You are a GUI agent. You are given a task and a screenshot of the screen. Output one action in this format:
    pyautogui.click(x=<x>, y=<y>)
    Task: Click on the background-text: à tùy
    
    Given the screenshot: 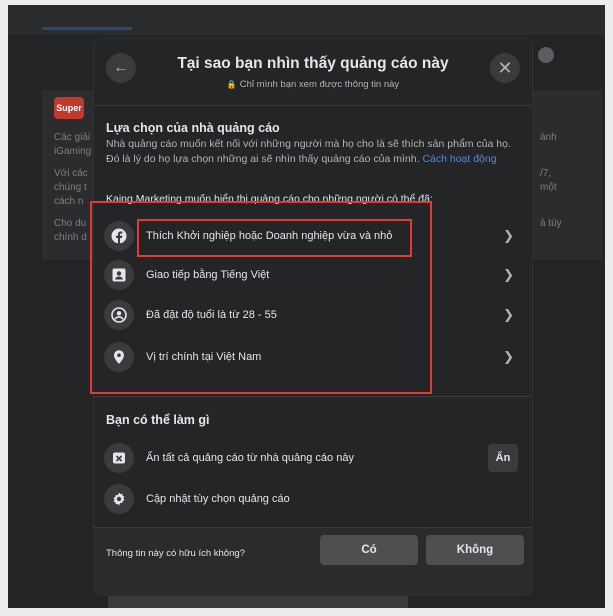 What is the action you would take?
    pyautogui.click(x=551, y=223)
    